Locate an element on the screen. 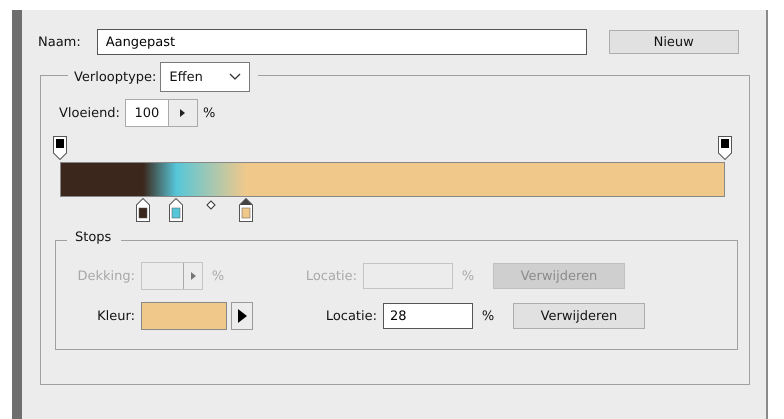  name-label: Naam: is located at coordinates (59, 42).